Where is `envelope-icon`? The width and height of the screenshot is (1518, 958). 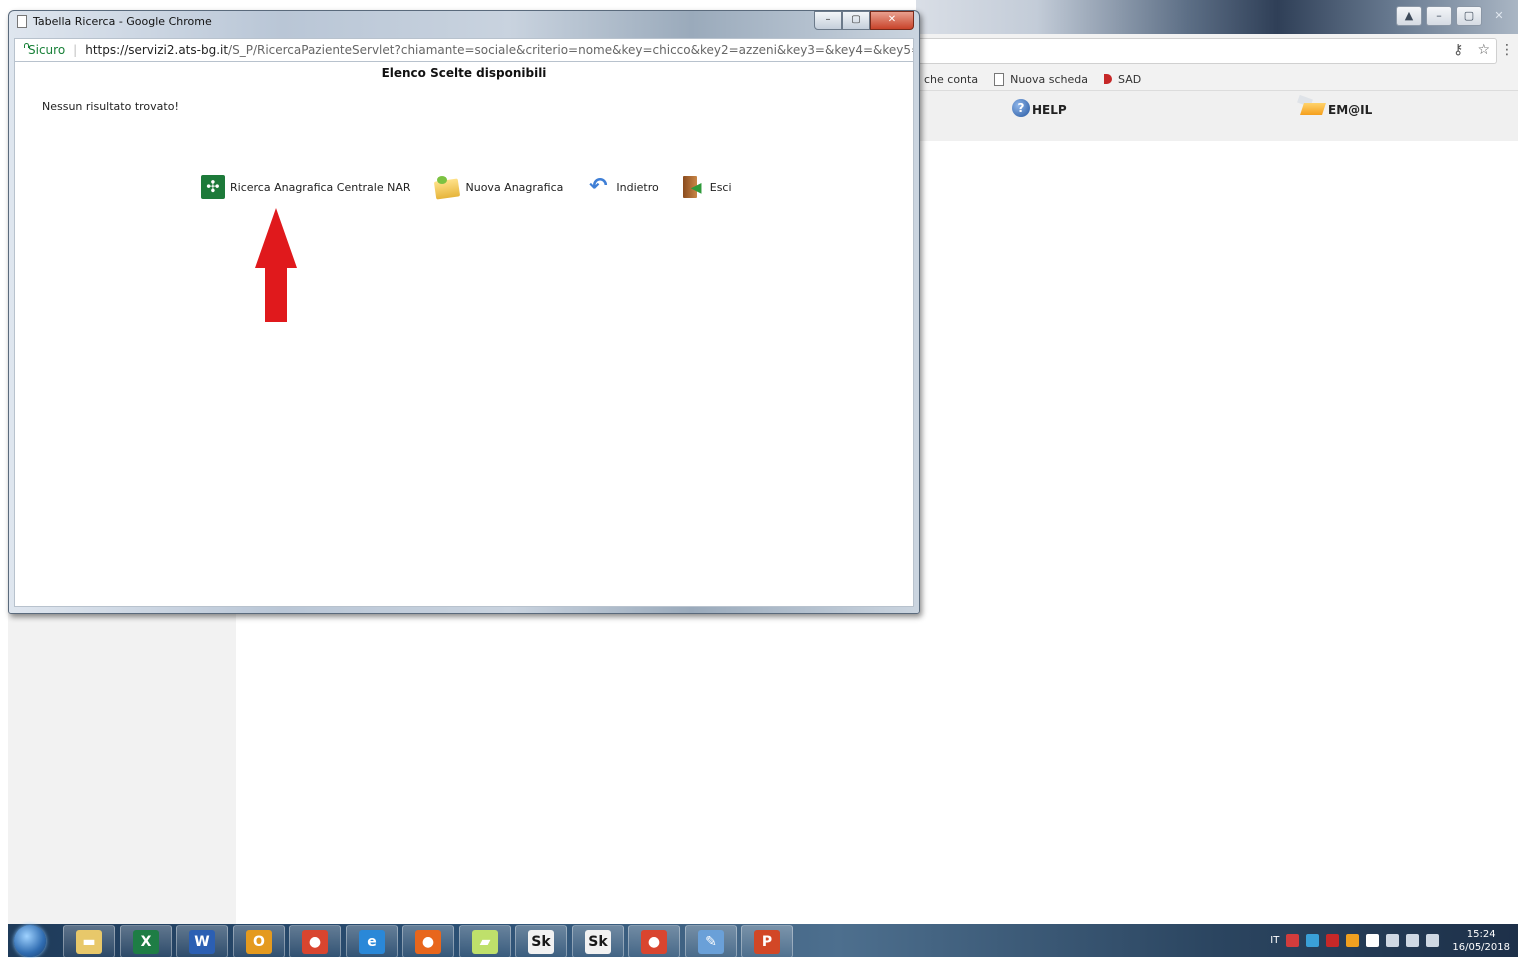
envelope-icon is located at coordinates (1311, 105).